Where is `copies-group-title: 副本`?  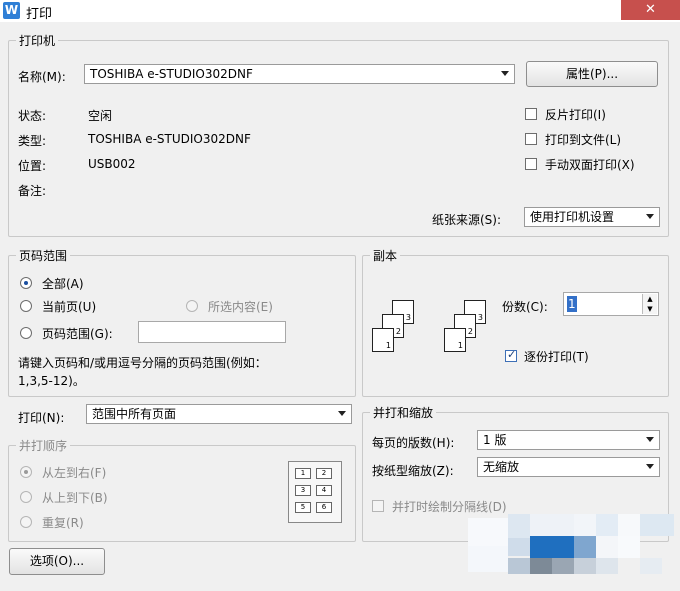 copies-group-title: 副本 is located at coordinates (385, 255).